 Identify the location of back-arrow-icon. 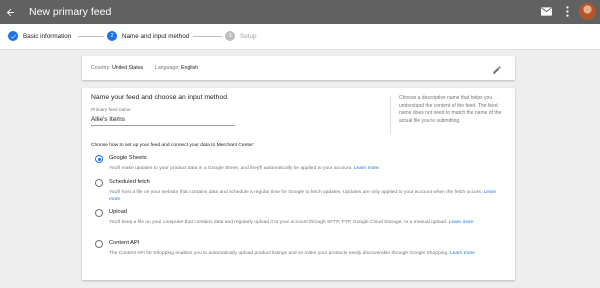
(10, 12).